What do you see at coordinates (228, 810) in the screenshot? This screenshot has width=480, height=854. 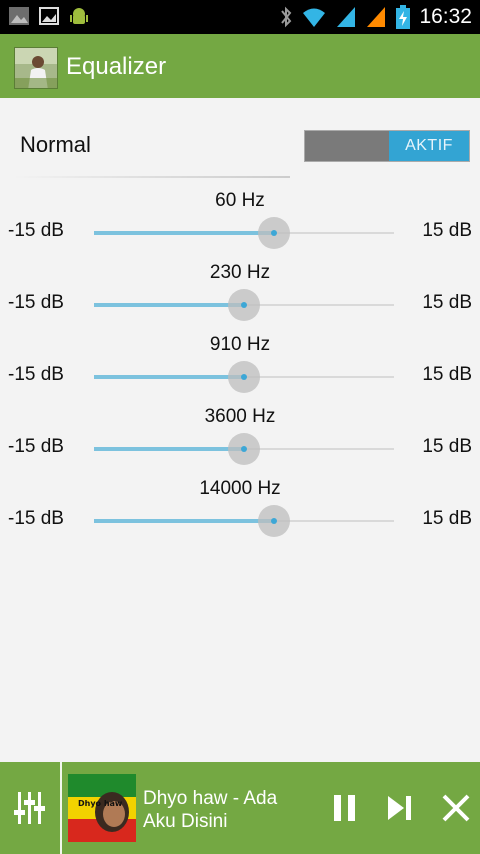 I see `song-title: Dhyo haw - Ada Aku Disini` at bounding box center [228, 810].